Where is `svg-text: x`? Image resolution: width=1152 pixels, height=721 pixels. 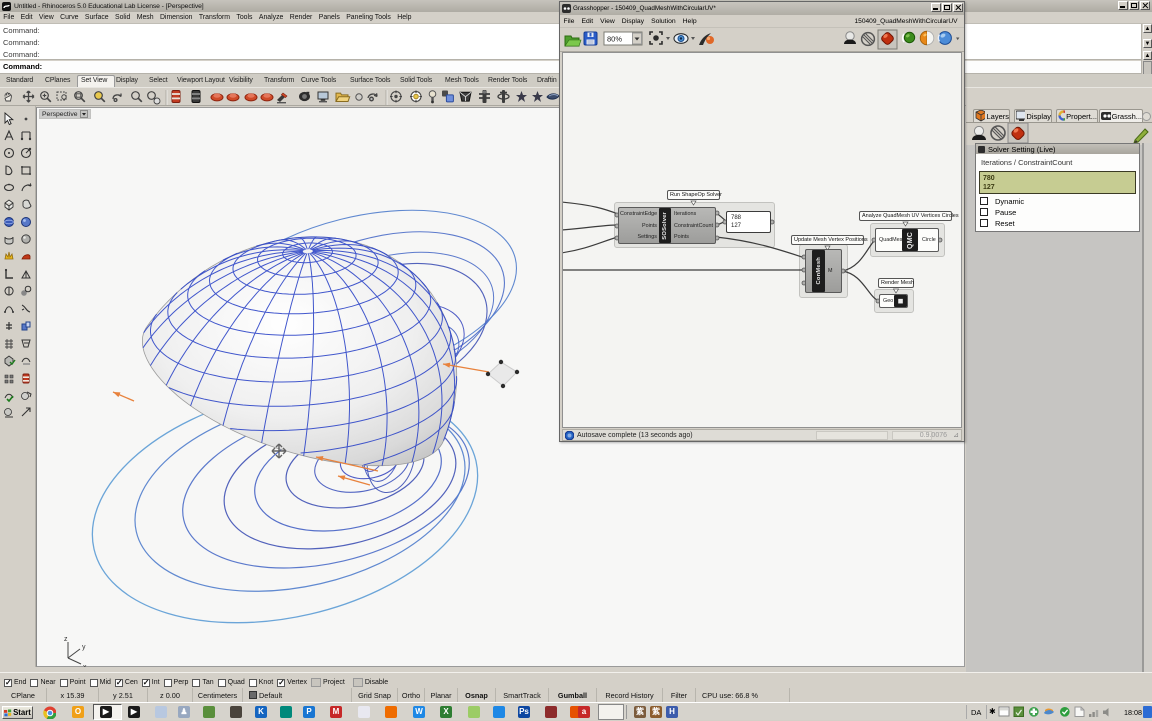
svg-text: x is located at coordinates (85, 665).